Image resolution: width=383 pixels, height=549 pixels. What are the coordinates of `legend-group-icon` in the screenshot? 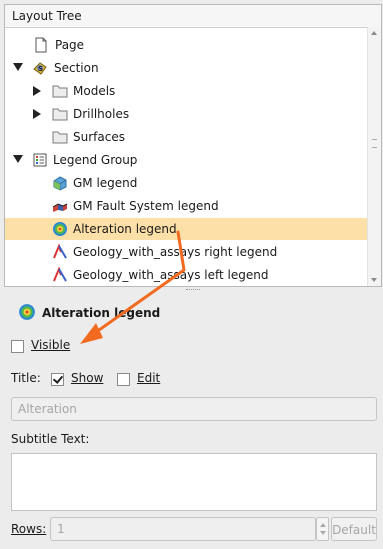 It's located at (40, 160).